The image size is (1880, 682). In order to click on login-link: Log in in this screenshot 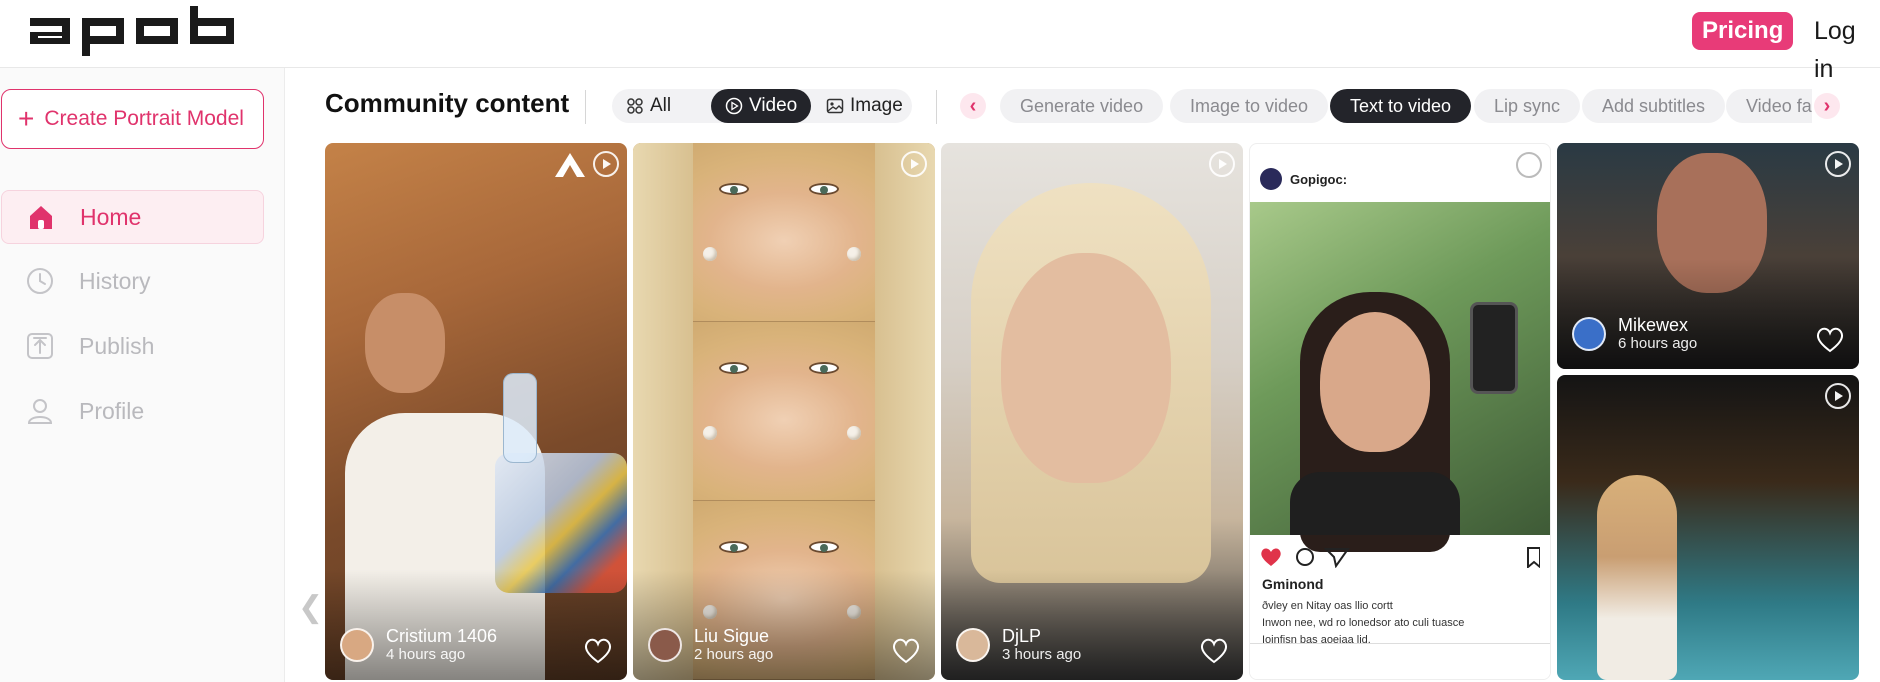, I will do `click(1847, 50)`.